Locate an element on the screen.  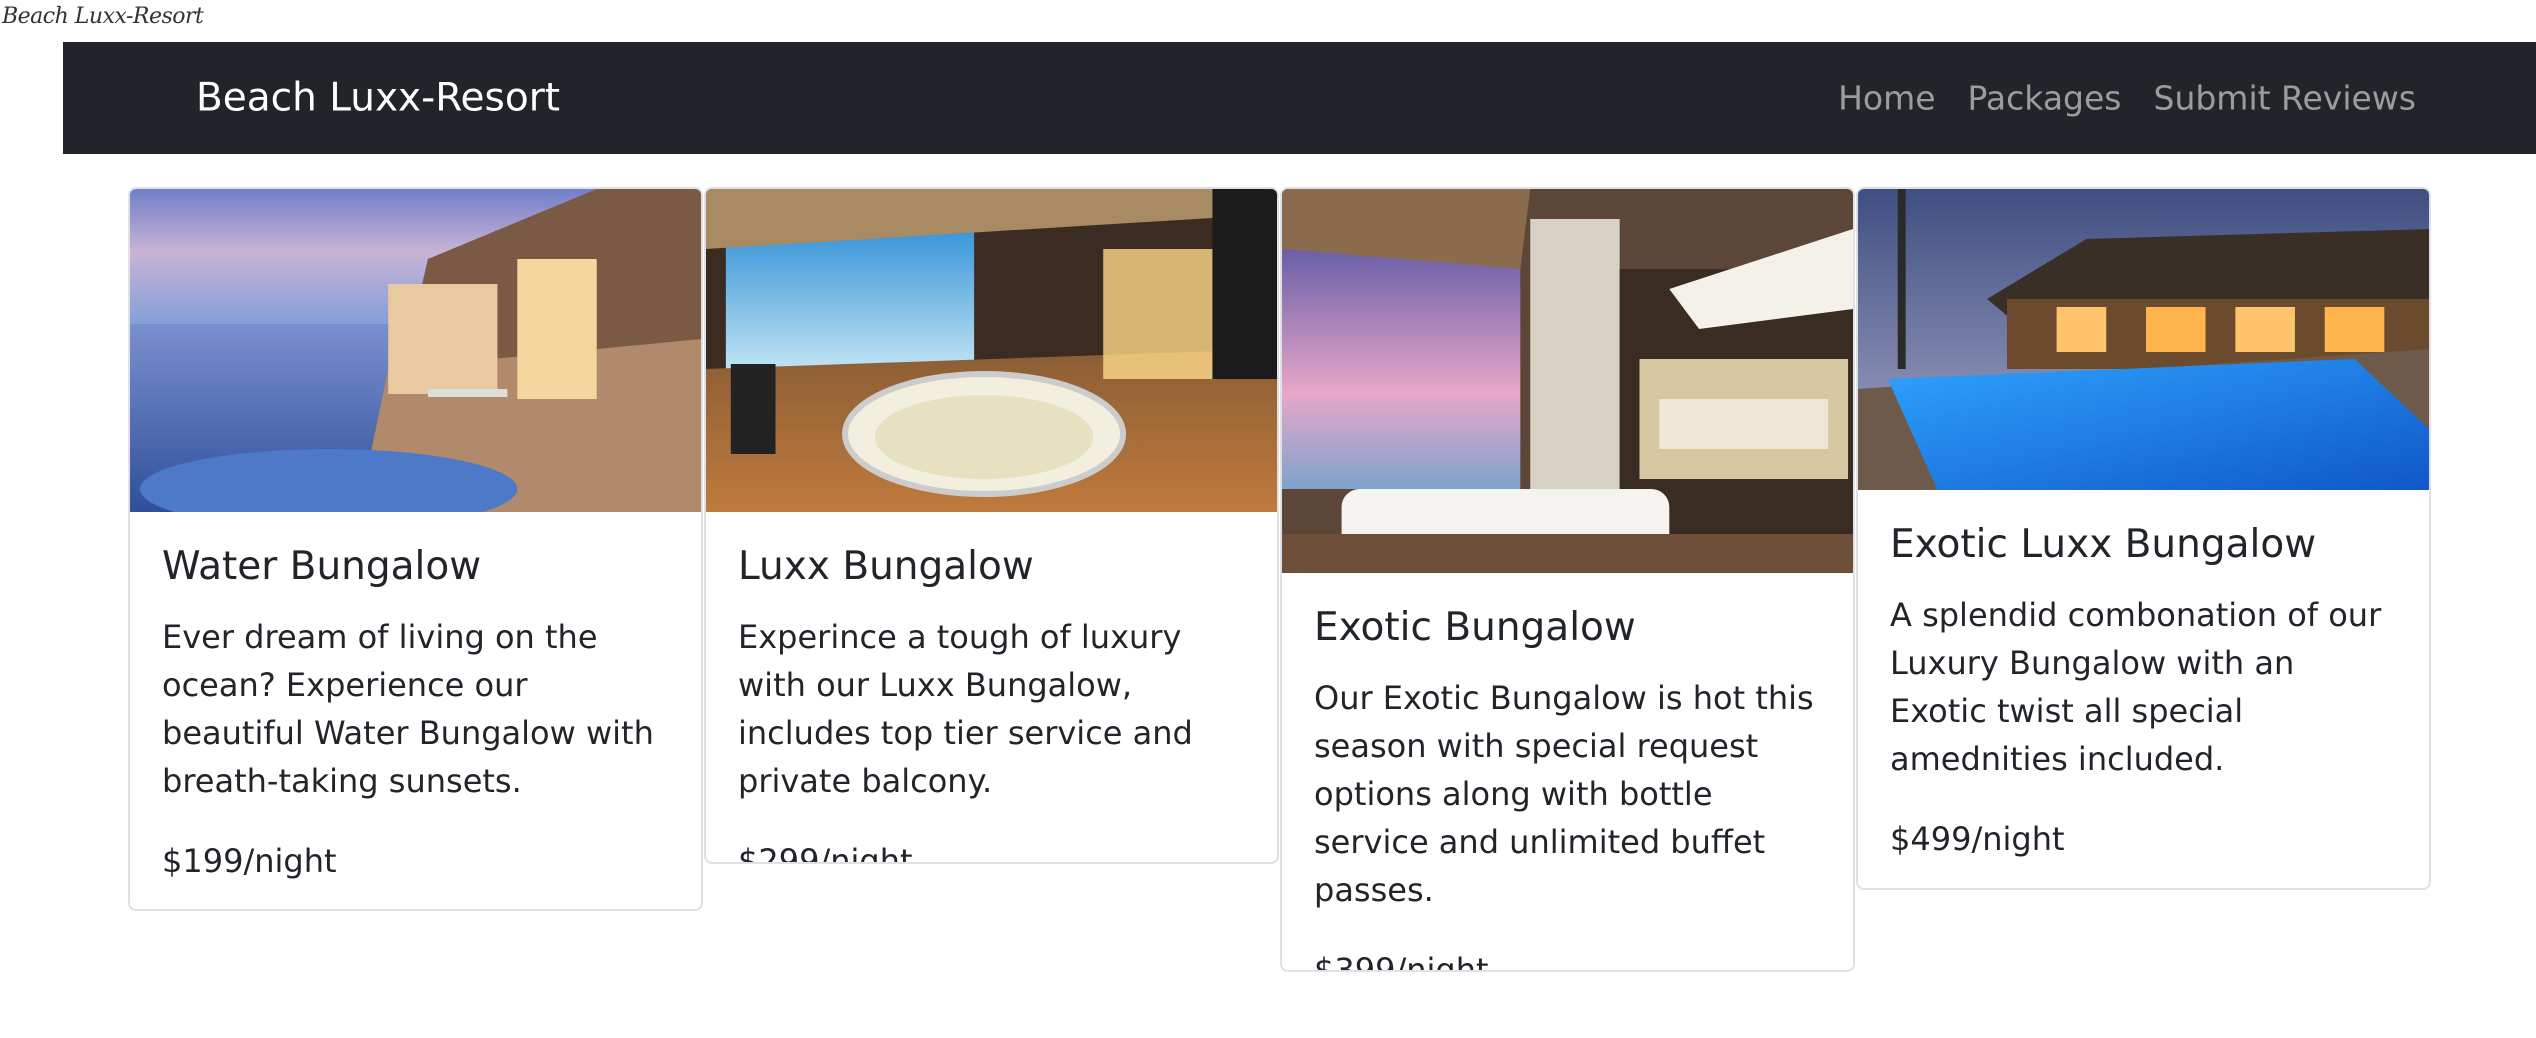
nav-link-submit-reviews: Submit Reviews is located at coordinates (2285, 98).